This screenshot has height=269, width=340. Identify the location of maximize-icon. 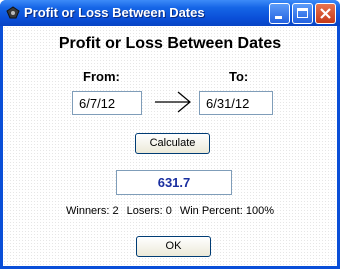
(302, 13).